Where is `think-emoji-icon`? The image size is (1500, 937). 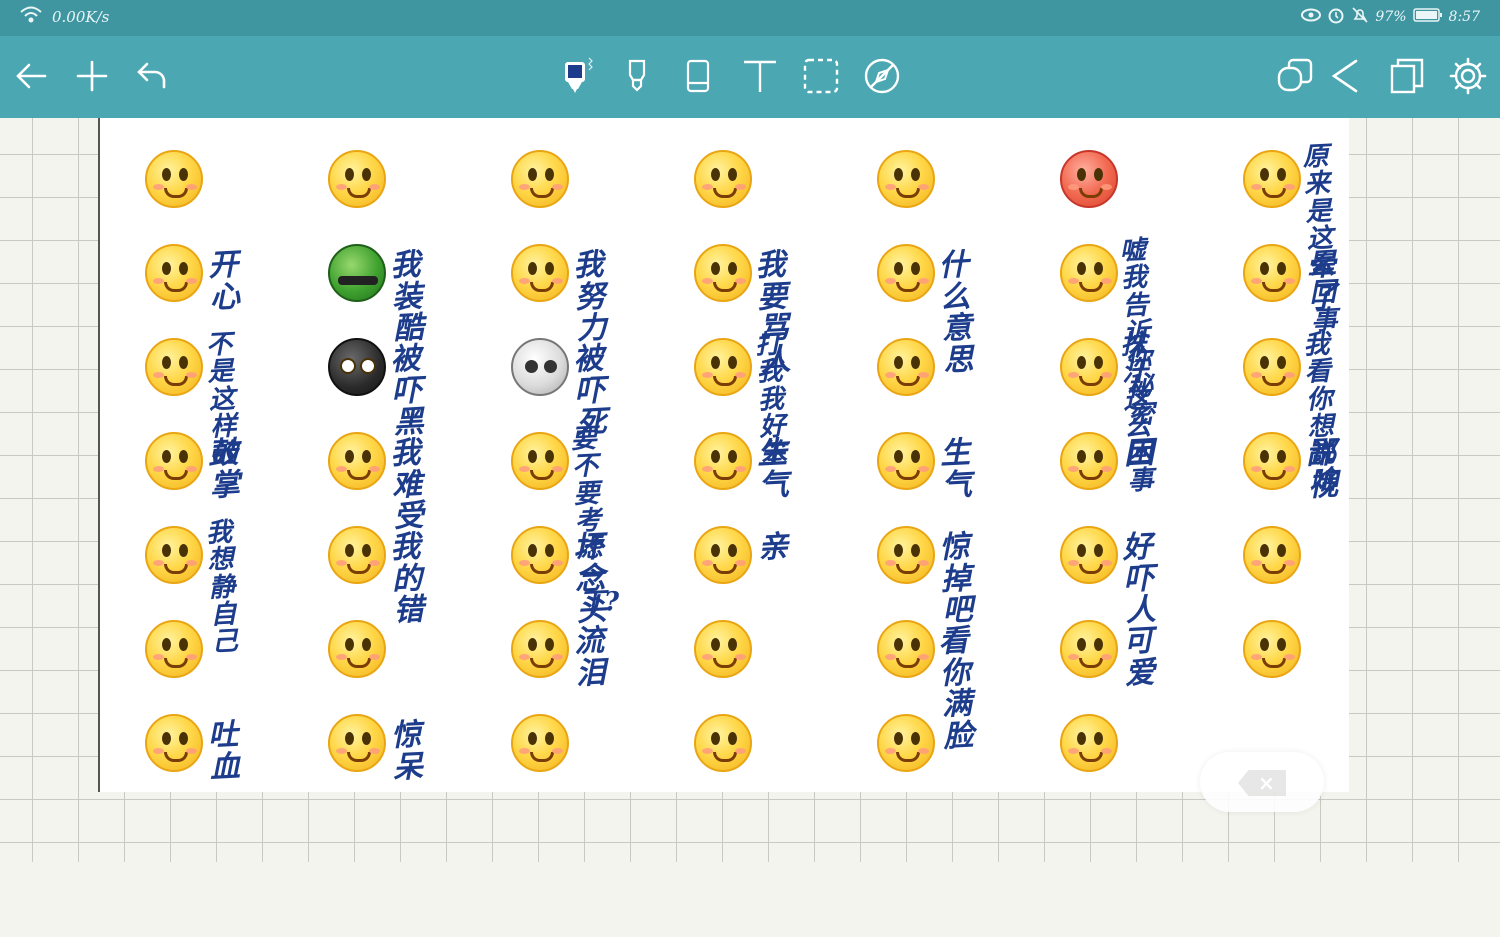 think-emoji-icon is located at coordinates (906, 649).